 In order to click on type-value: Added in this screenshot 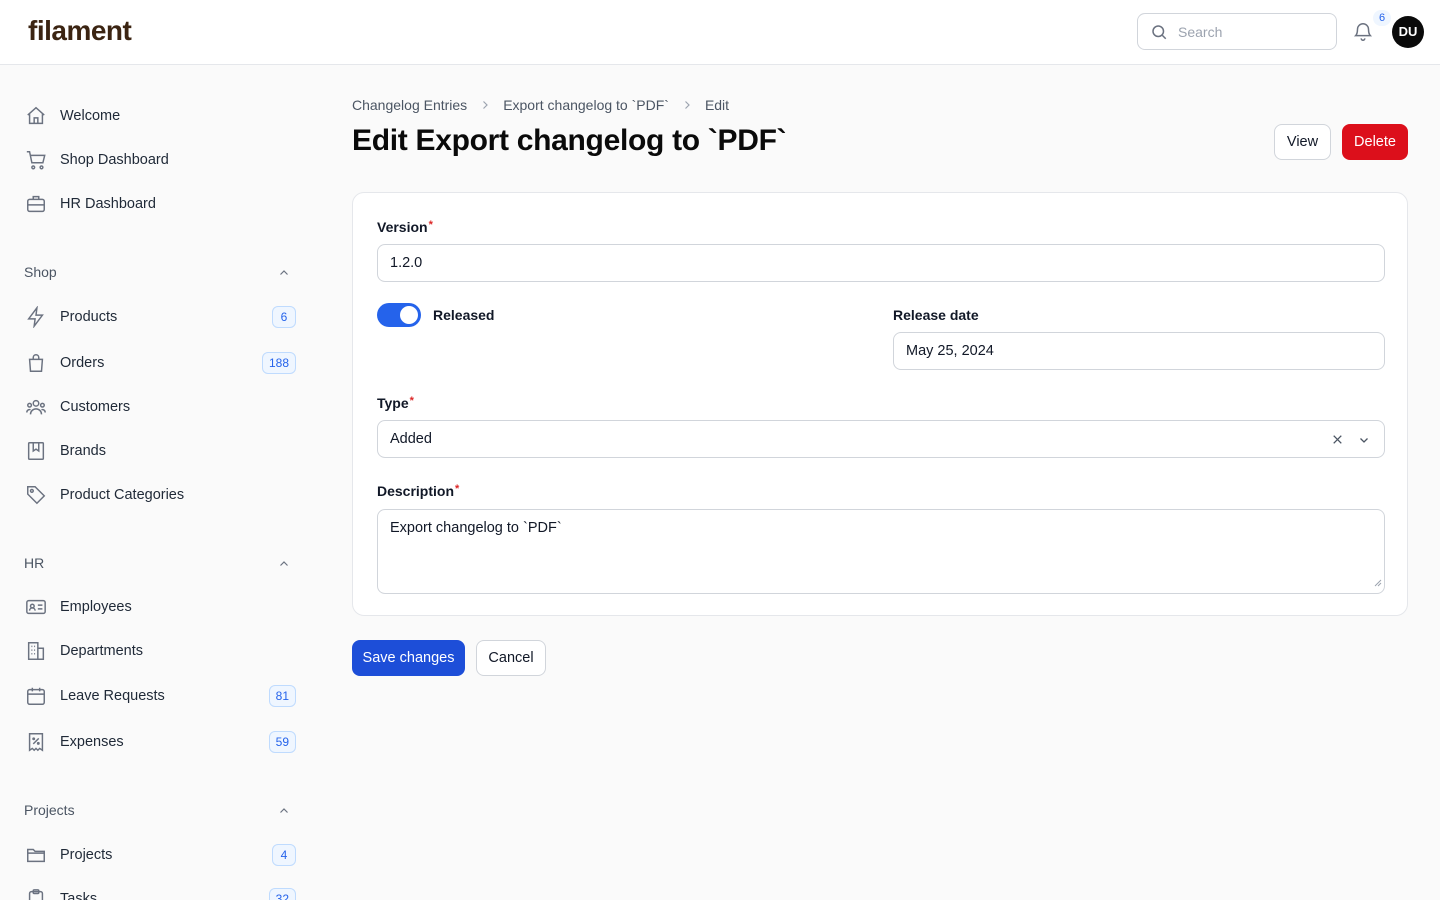, I will do `click(411, 439)`.